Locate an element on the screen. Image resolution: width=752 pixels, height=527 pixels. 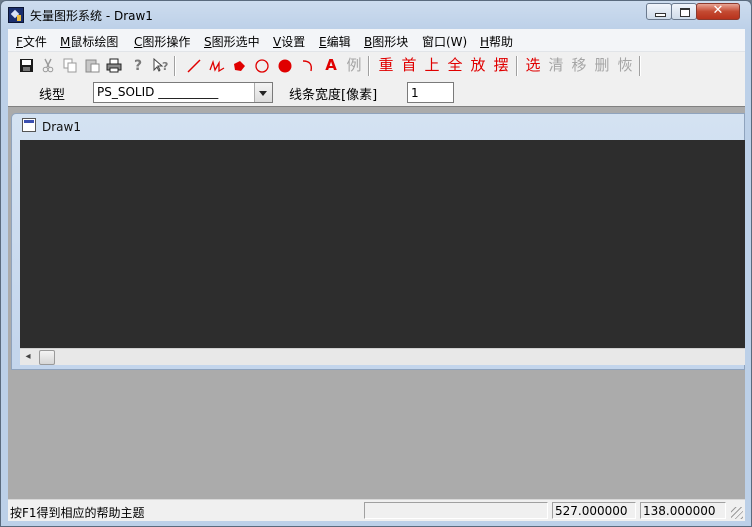
cut-icon is located at coordinates (48, 65).